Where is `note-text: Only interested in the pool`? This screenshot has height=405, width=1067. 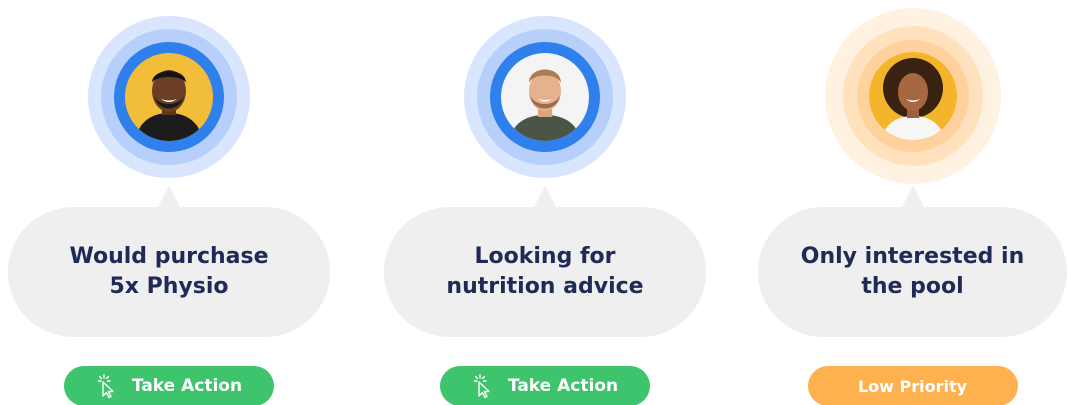 note-text: Only interested in the pool is located at coordinates (913, 272).